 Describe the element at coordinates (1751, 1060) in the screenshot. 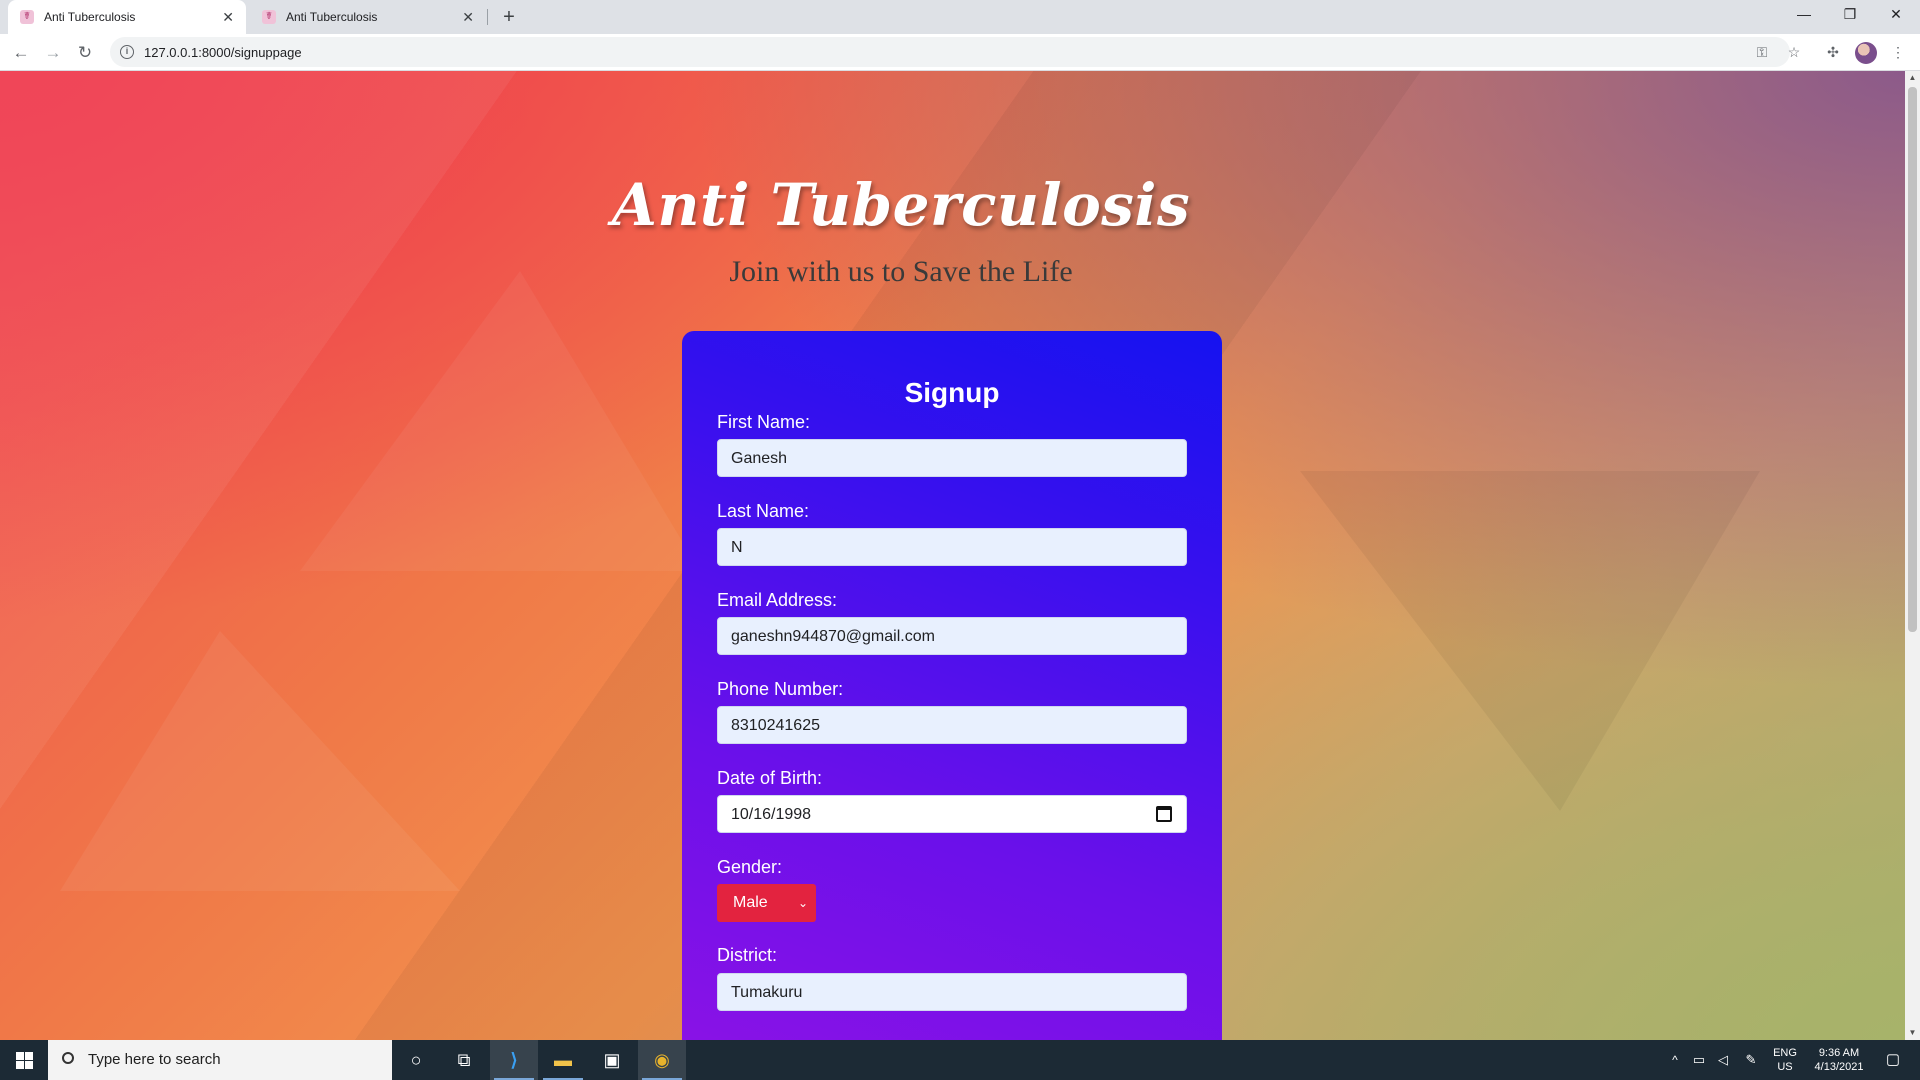

I see `pen-icon: ✎` at that location.